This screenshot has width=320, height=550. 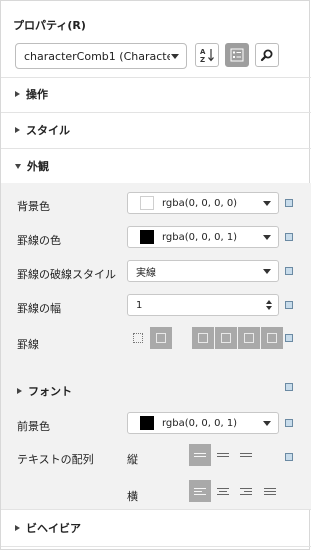 I want to click on align-bottom-button, so click(x=246, y=455).